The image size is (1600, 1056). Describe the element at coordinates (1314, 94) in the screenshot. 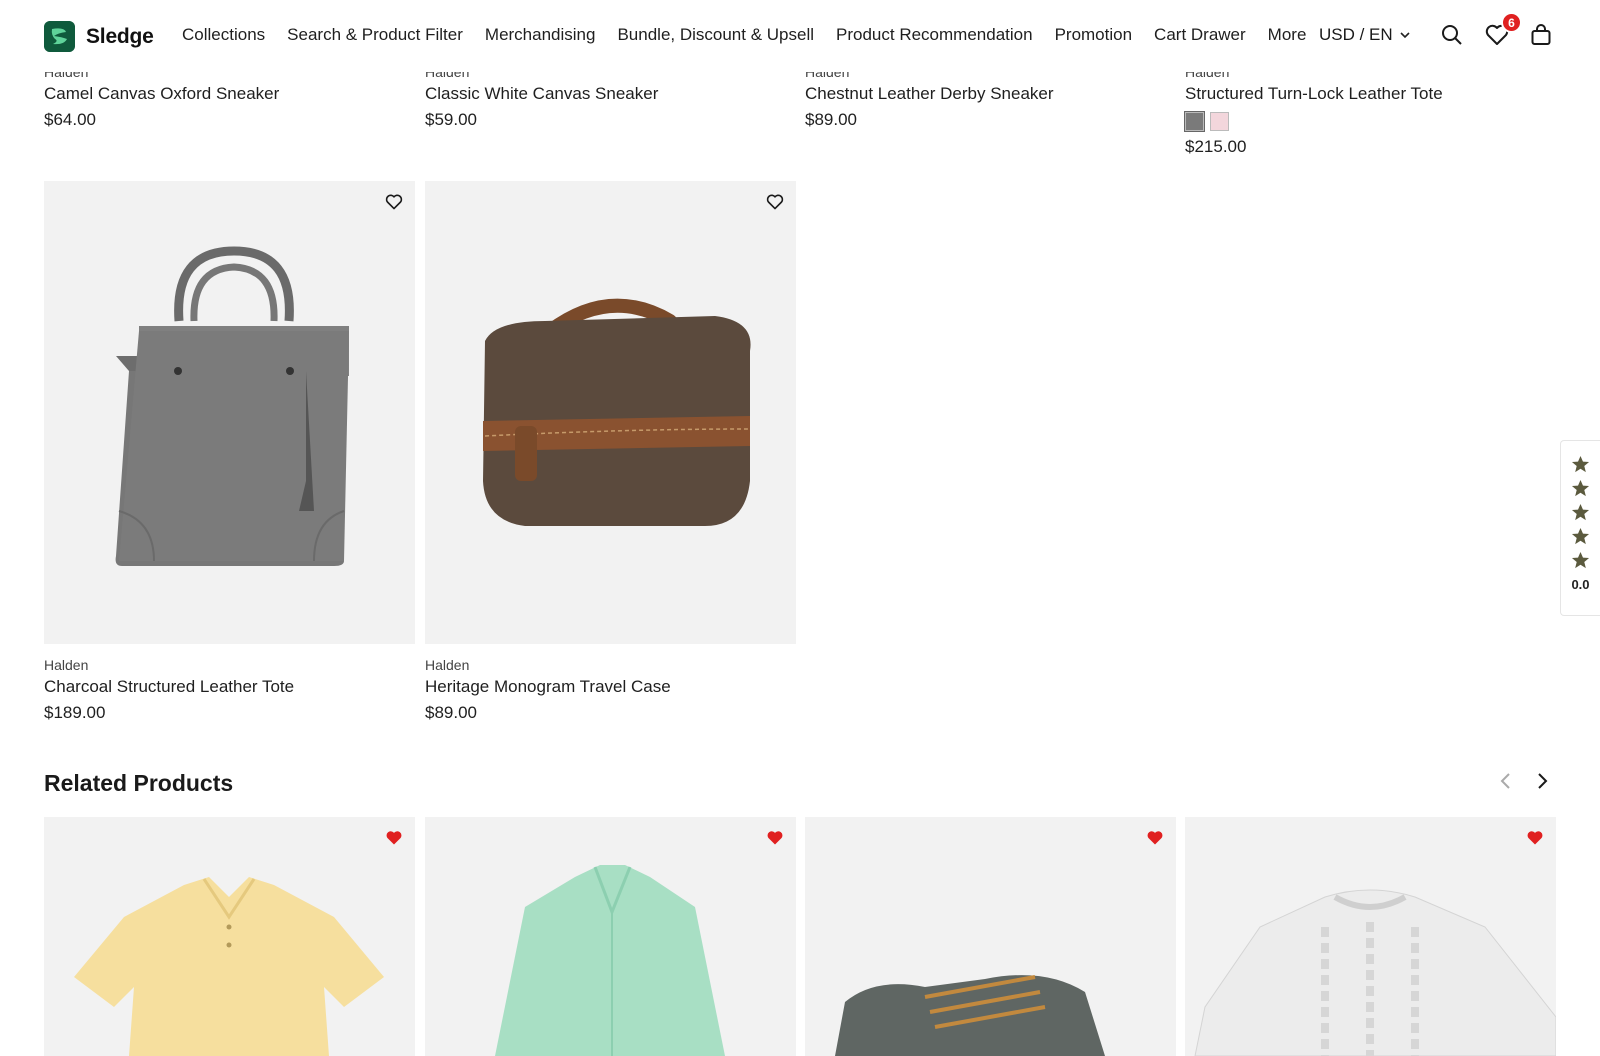

I see `product-title: Structured Turn-Lock Leather Tote` at that location.